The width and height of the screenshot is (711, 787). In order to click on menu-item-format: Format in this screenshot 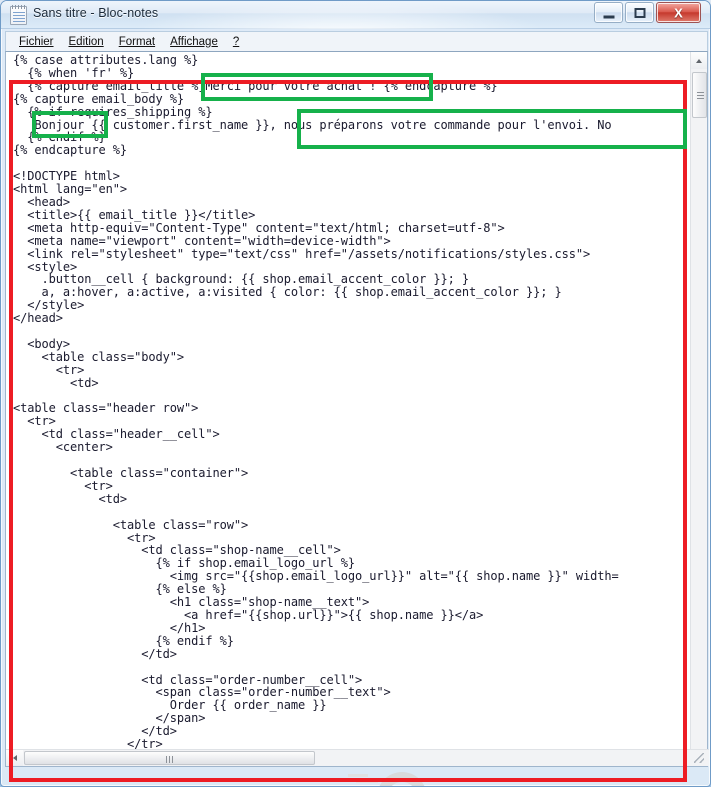, I will do `click(137, 42)`.